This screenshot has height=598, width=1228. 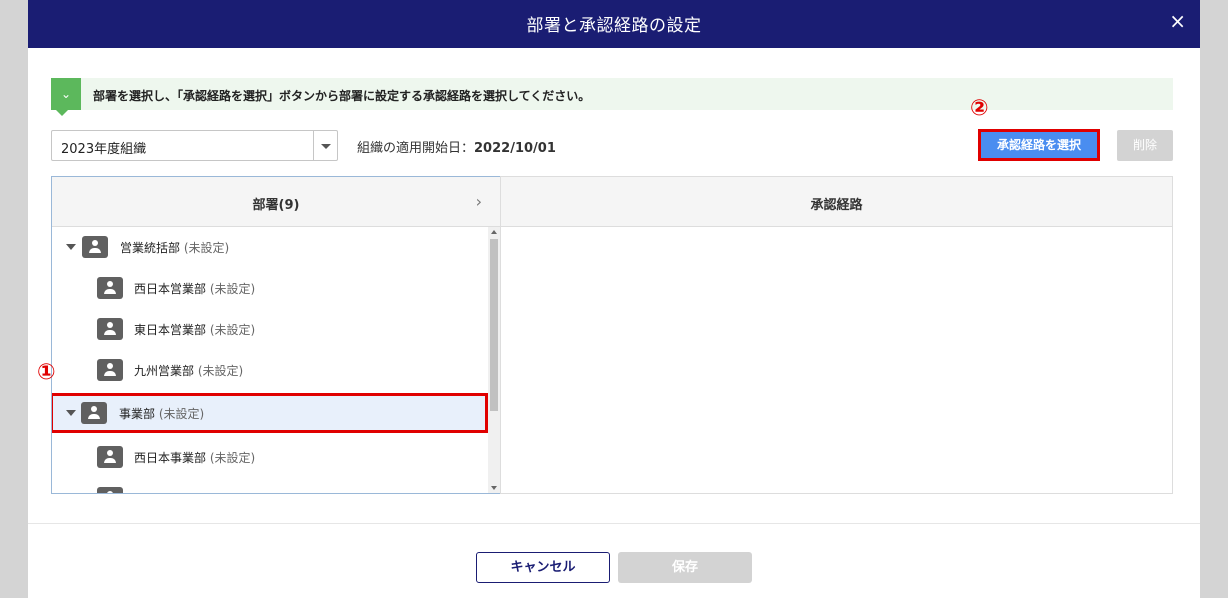 I want to click on annotation-marker-2: ②, so click(x=979, y=108).